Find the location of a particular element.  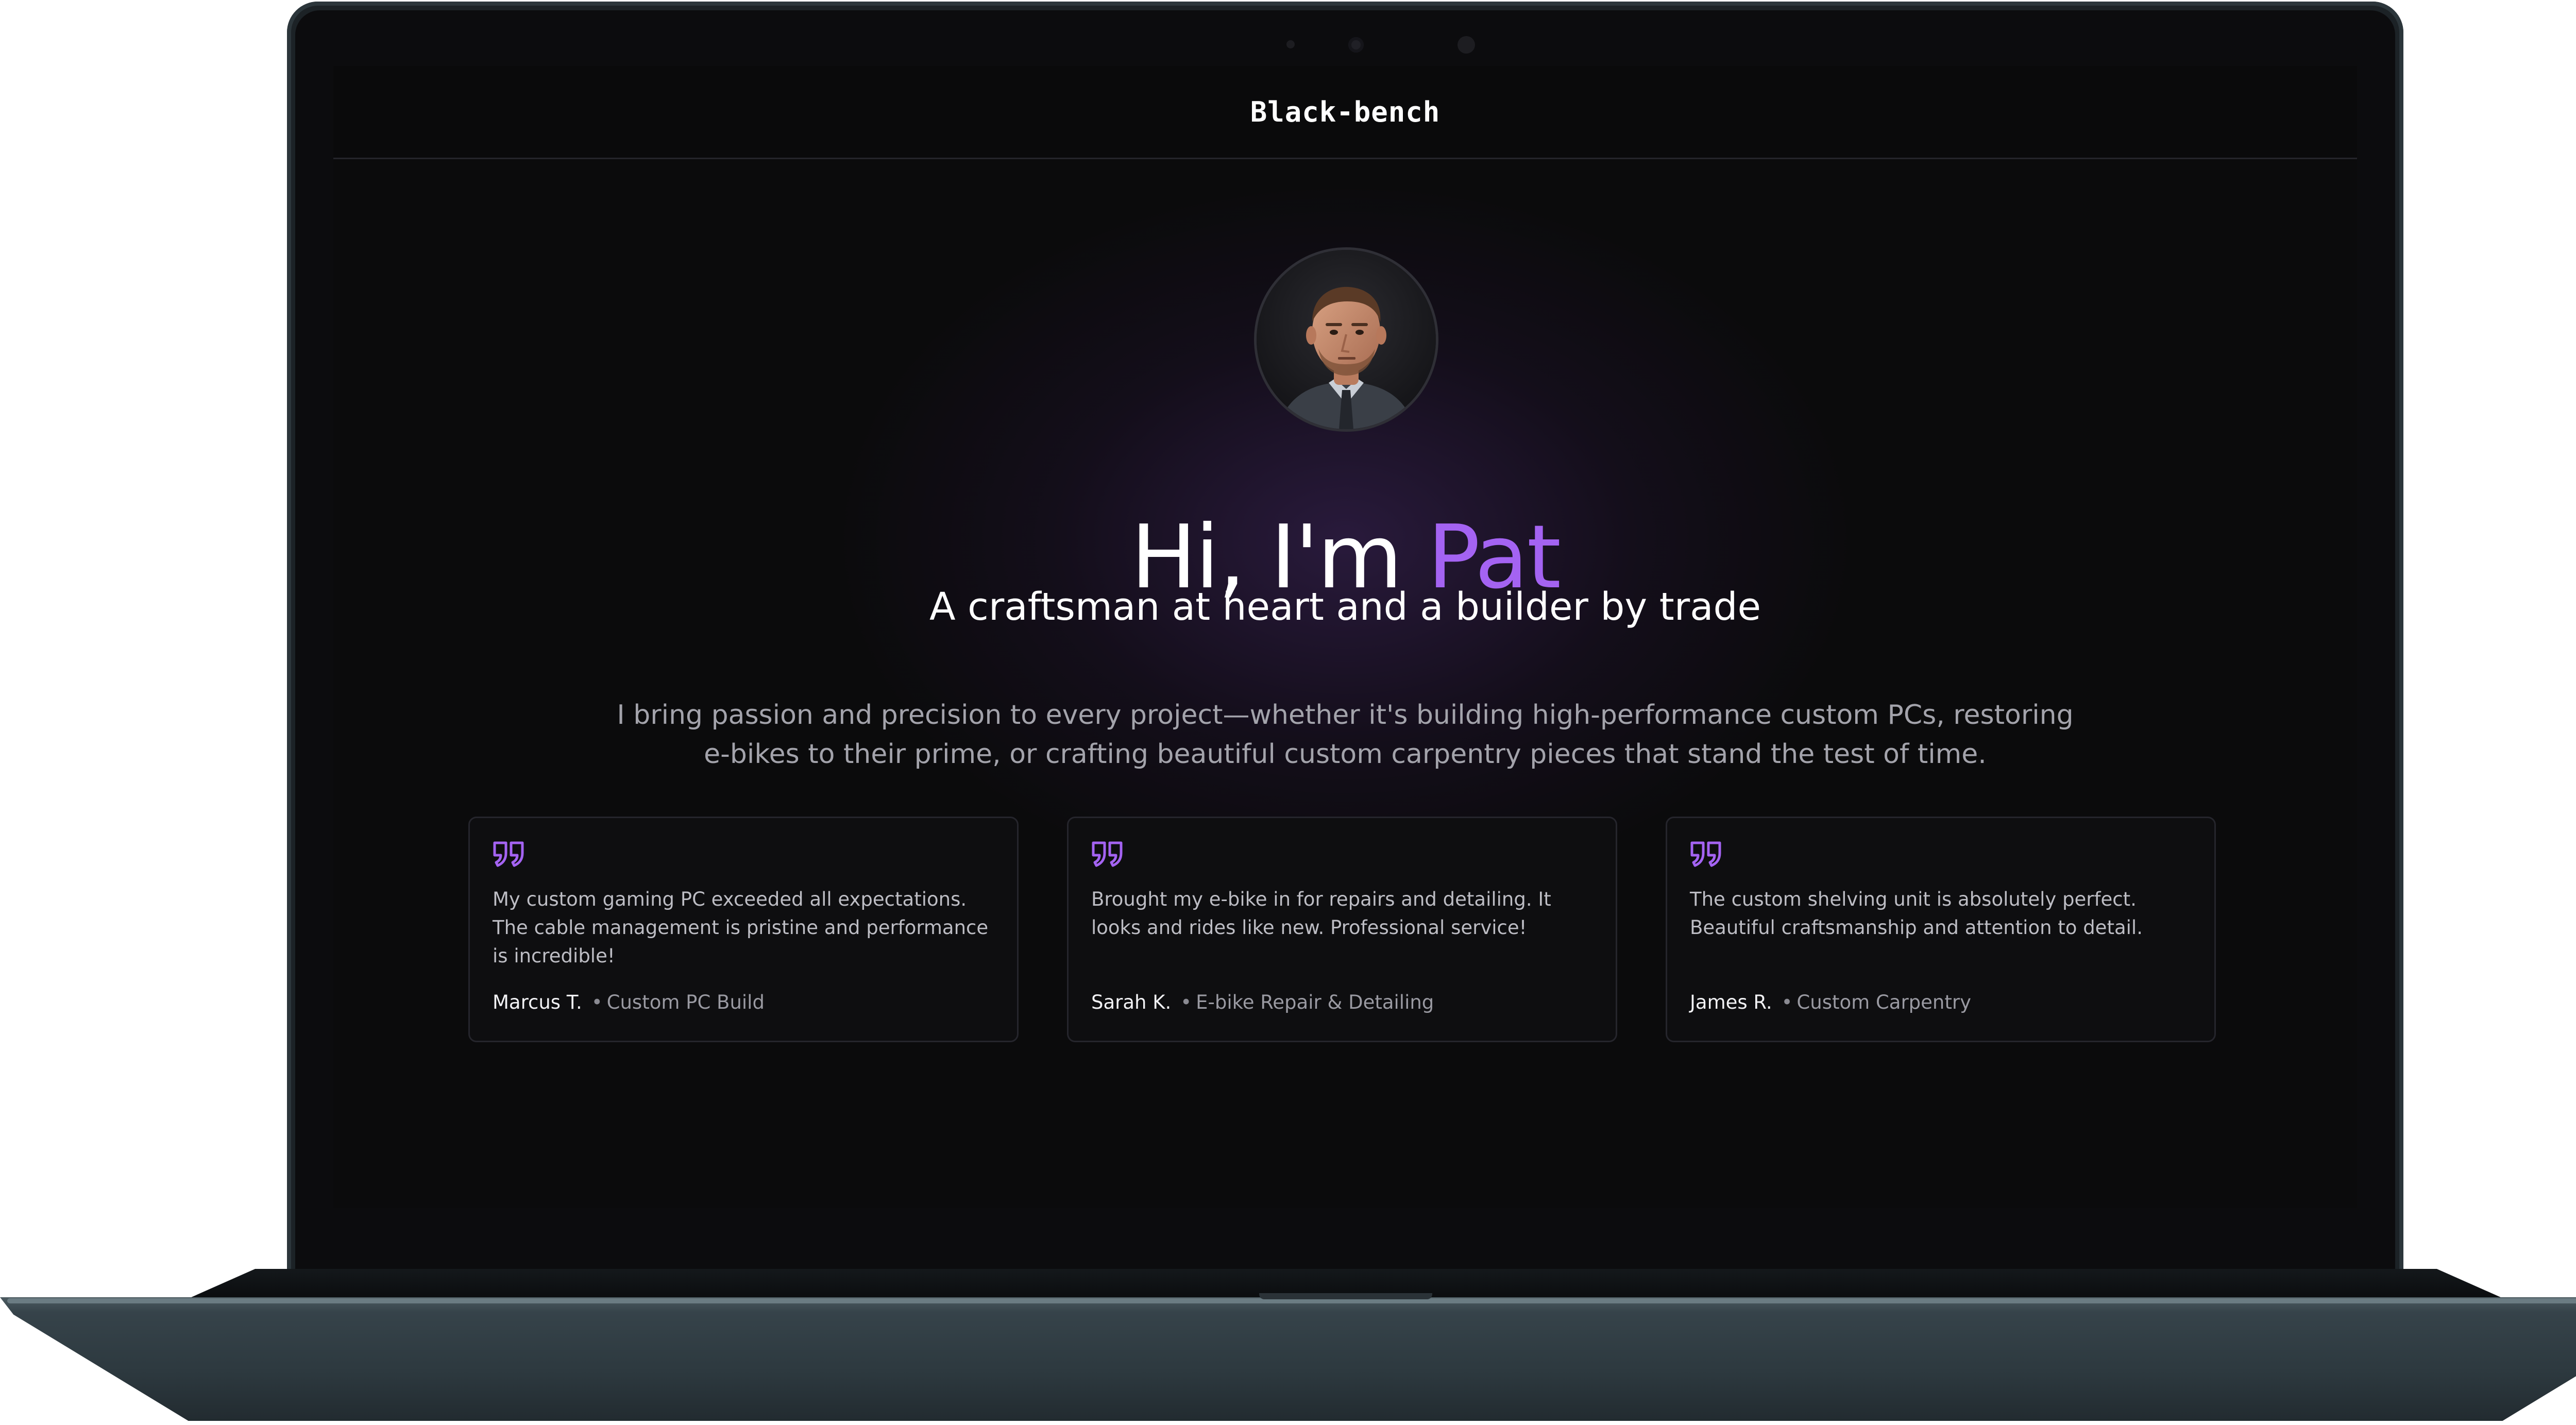

testimonial-author: Sarah K. • E-bike Repair & Detailing is located at coordinates (1343, 1002).